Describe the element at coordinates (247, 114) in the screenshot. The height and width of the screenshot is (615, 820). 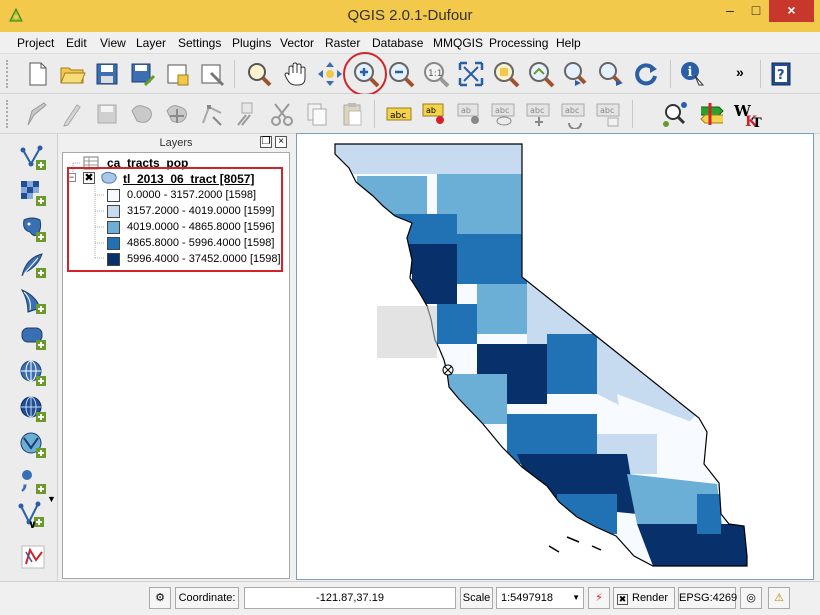
I see `delete-selected-icon` at that location.